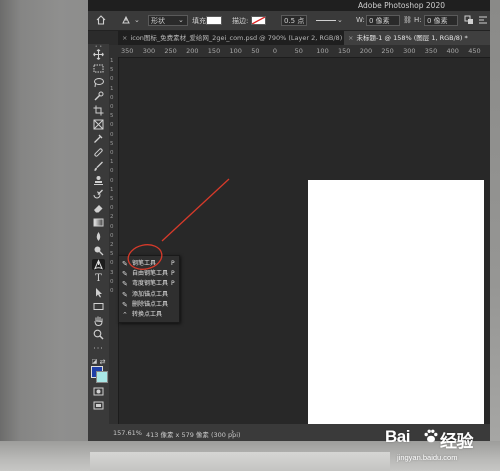 This screenshot has width=500, height=471. I want to click on home-icon, so click(101, 20).